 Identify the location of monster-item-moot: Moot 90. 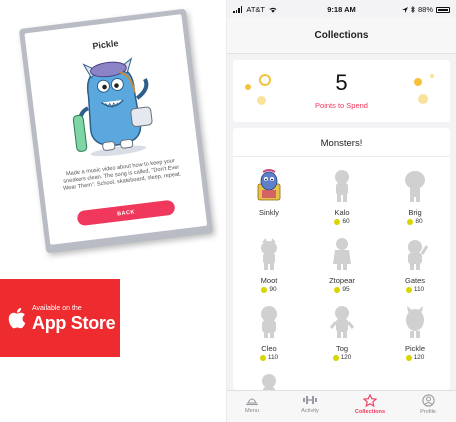
(269, 264).